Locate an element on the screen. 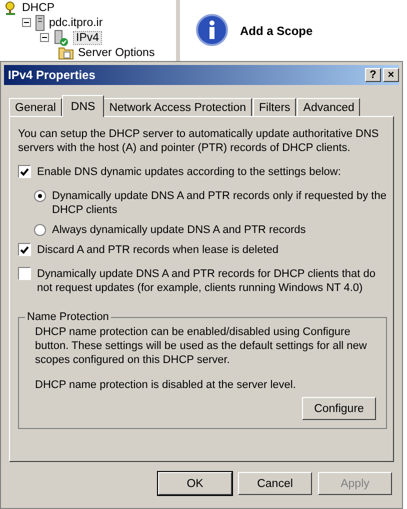  close-button: × is located at coordinates (391, 75).